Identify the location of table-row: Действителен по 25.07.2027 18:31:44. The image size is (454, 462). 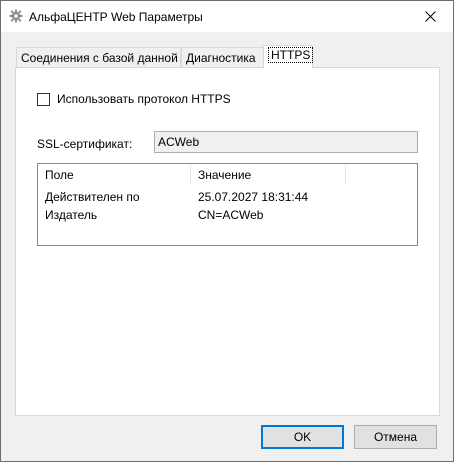
(227, 197).